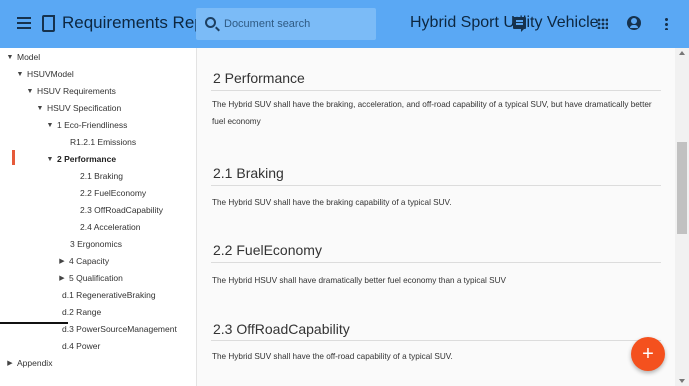 The height and width of the screenshot is (386, 689). I want to click on tree-item-label: d.4 Power, so click(81, 346).